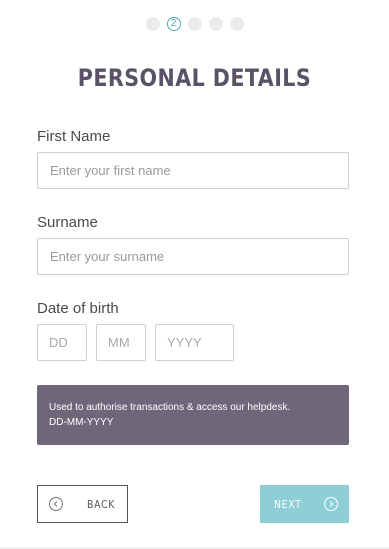 This screenshot has width=389, height=549. Describe the element at coordinates (74, 136) in the screenshot. I see `first-name-label: First Name` at that location.